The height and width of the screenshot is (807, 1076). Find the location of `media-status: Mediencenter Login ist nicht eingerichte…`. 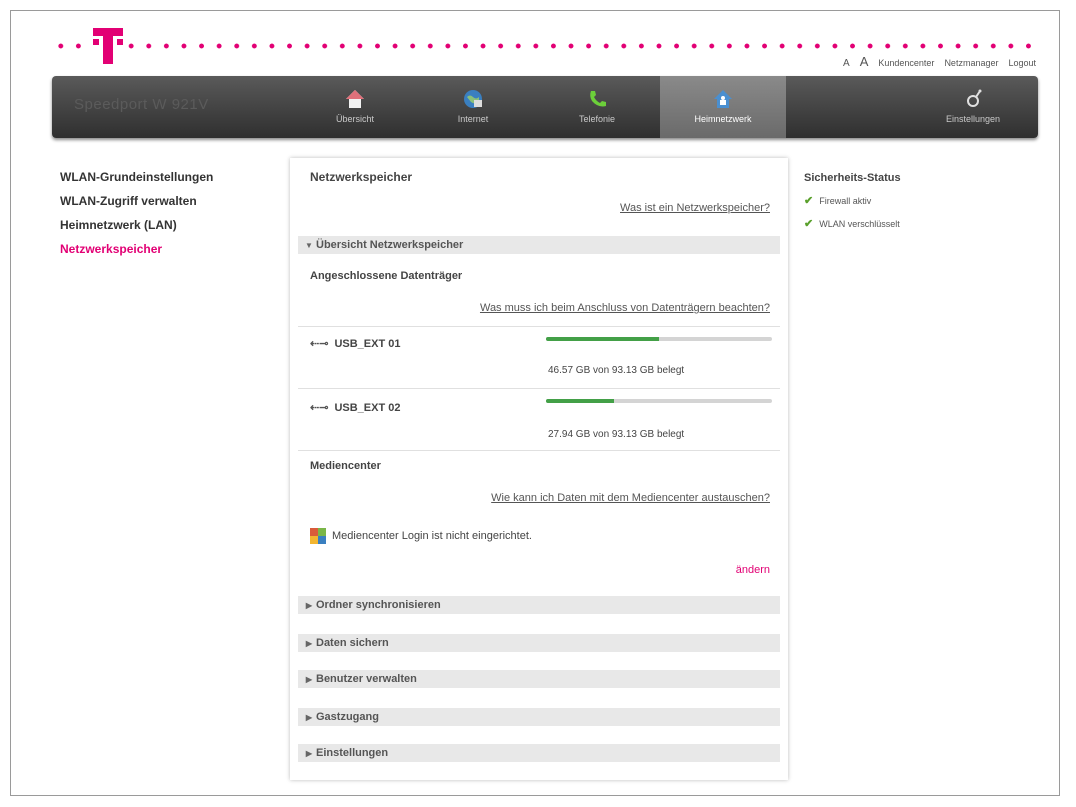

media-status: Mediencenter Login ist nicht eingerichte… is located at coordinates (421, 536).